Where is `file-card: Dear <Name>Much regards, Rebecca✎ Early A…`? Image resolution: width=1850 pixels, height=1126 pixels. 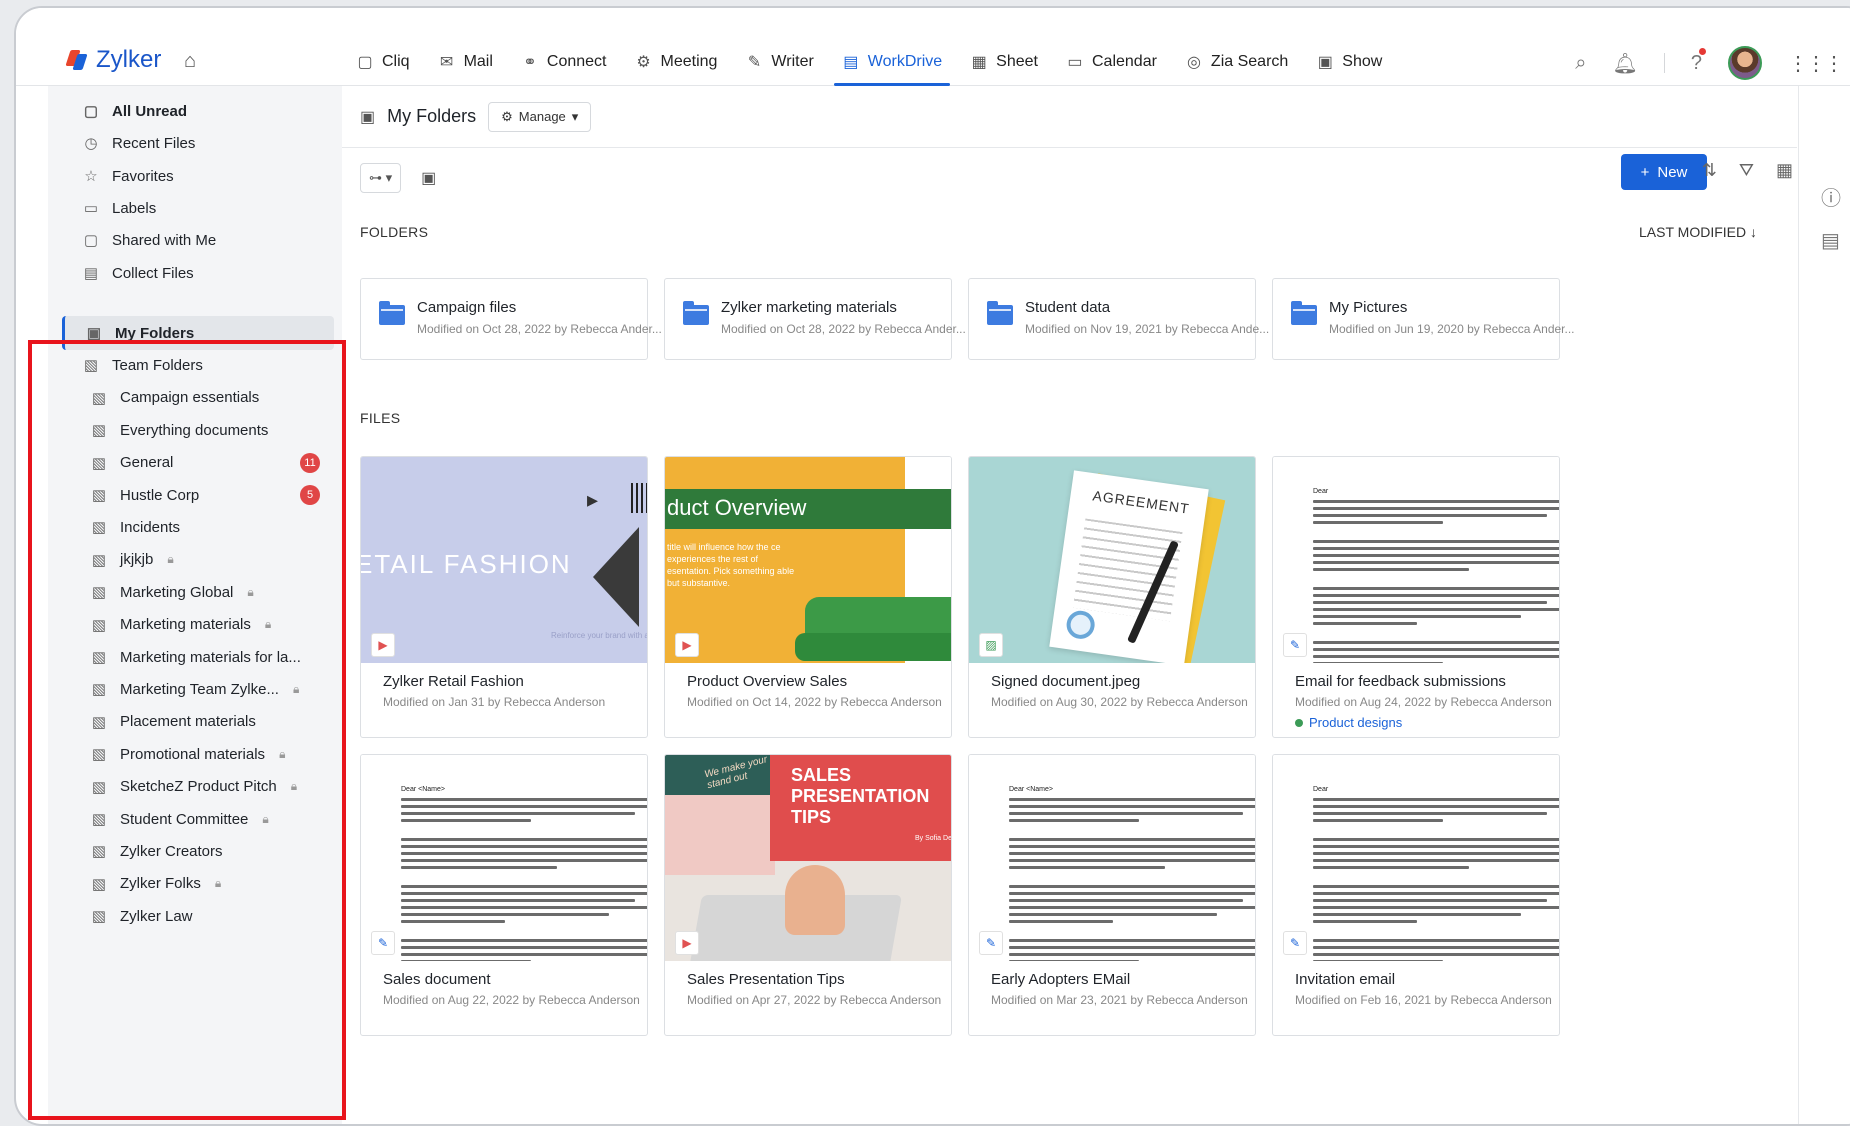
file-card: Dear <Name>Much regards, Rebecca✎ Early A… is located at coordinates (1112, 895).